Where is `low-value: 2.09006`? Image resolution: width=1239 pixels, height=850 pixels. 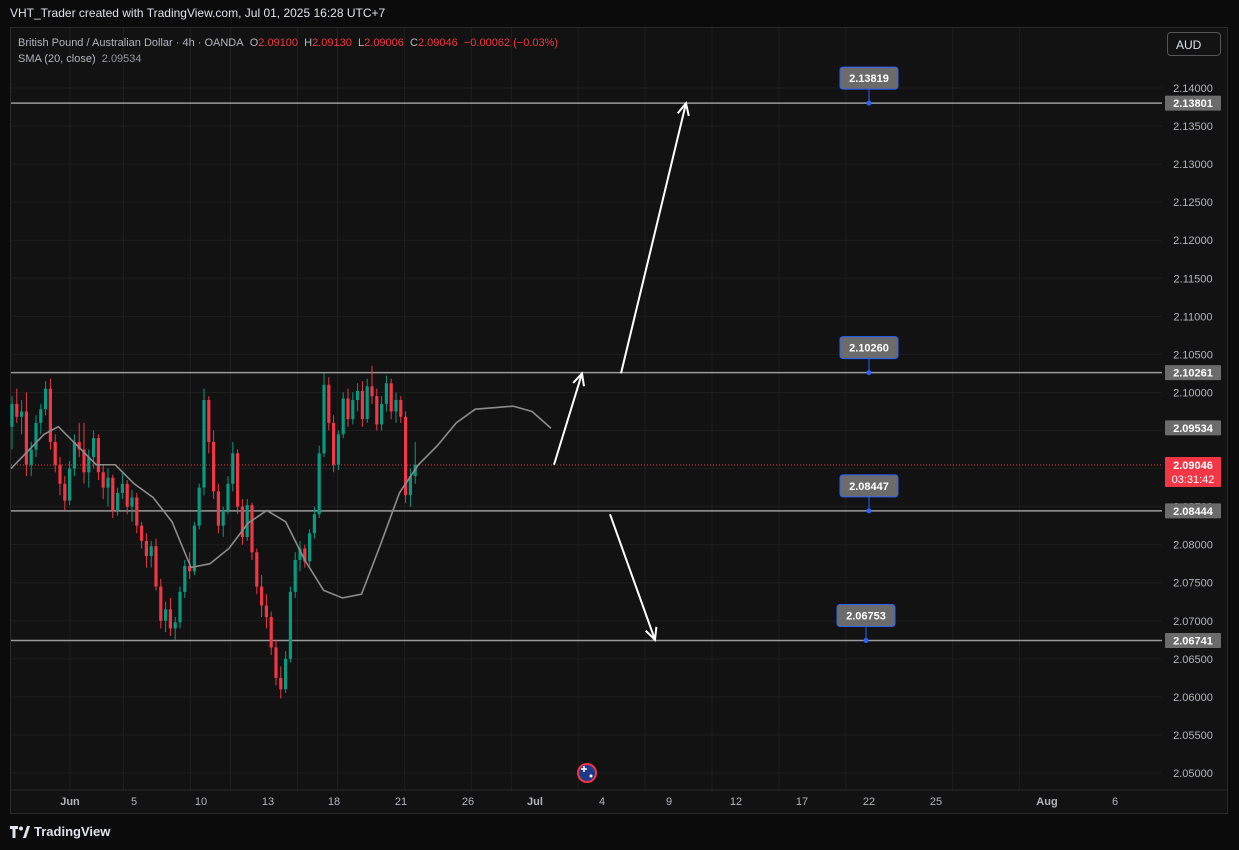 low-value: 2.09006 is located at coordinates (384, 43).